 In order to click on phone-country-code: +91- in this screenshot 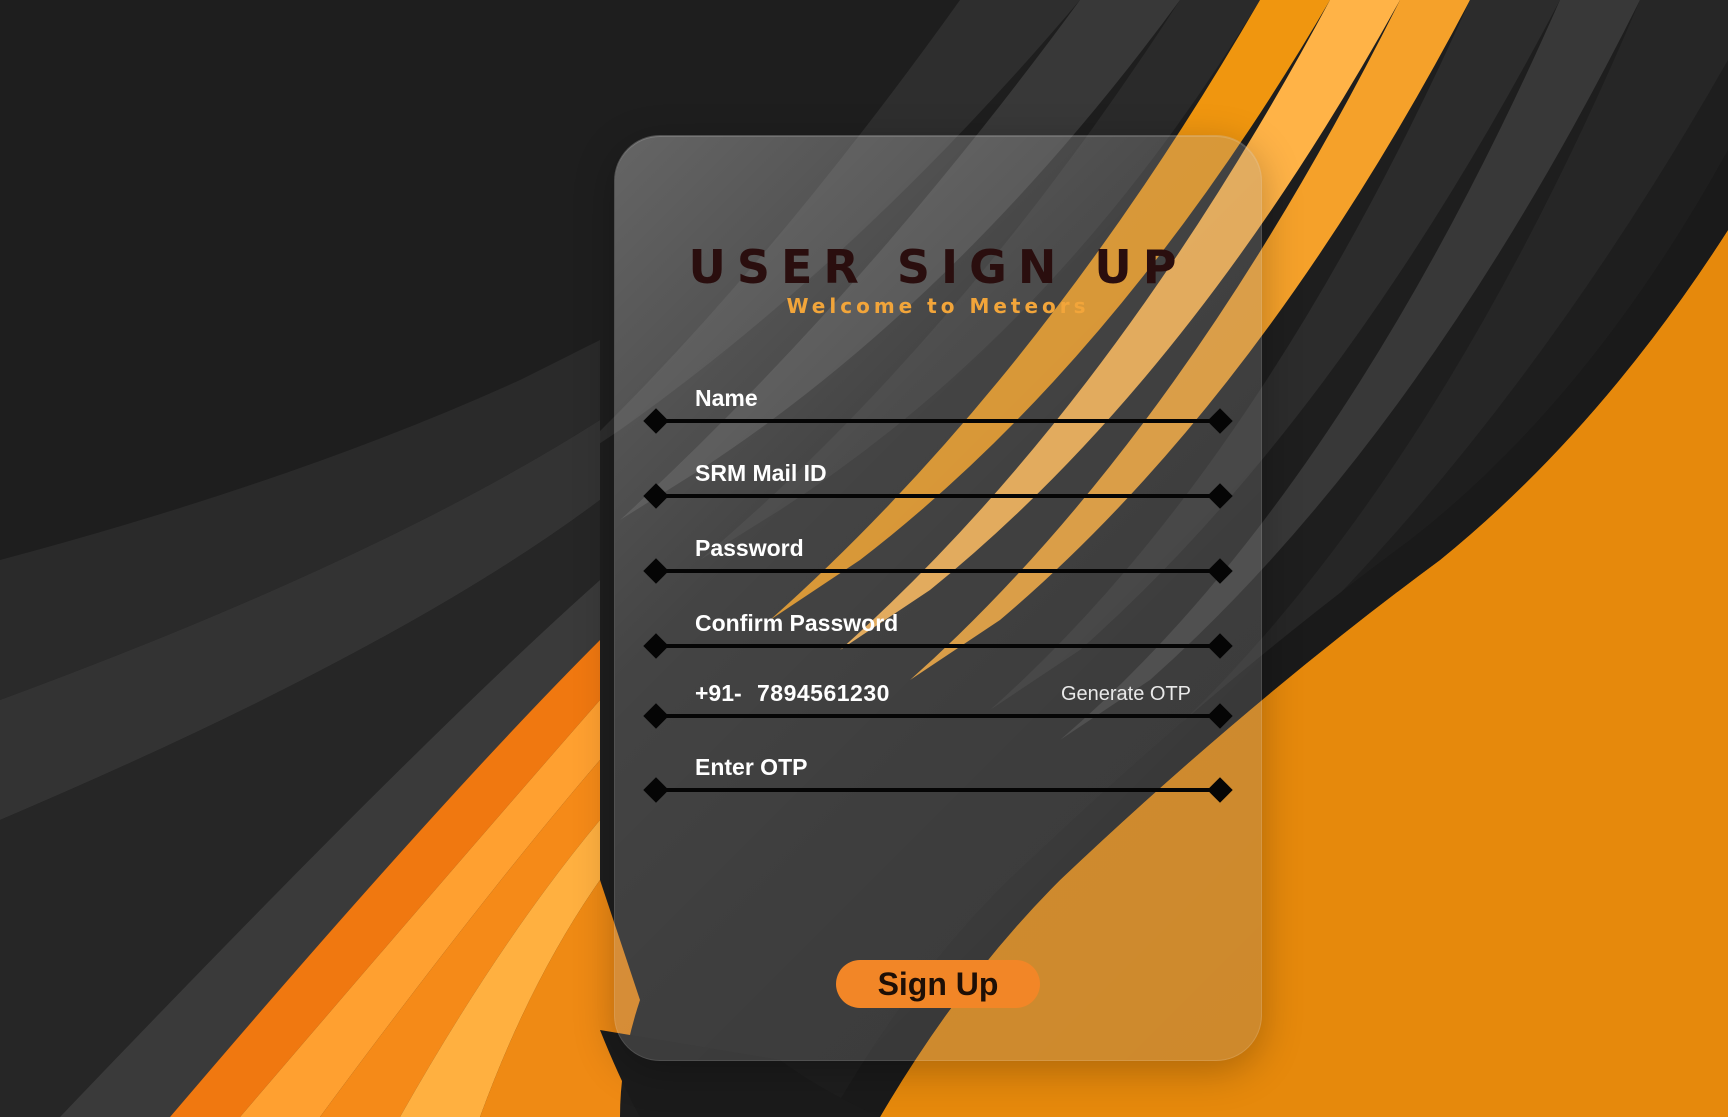, I will do `click(718, 693)`.